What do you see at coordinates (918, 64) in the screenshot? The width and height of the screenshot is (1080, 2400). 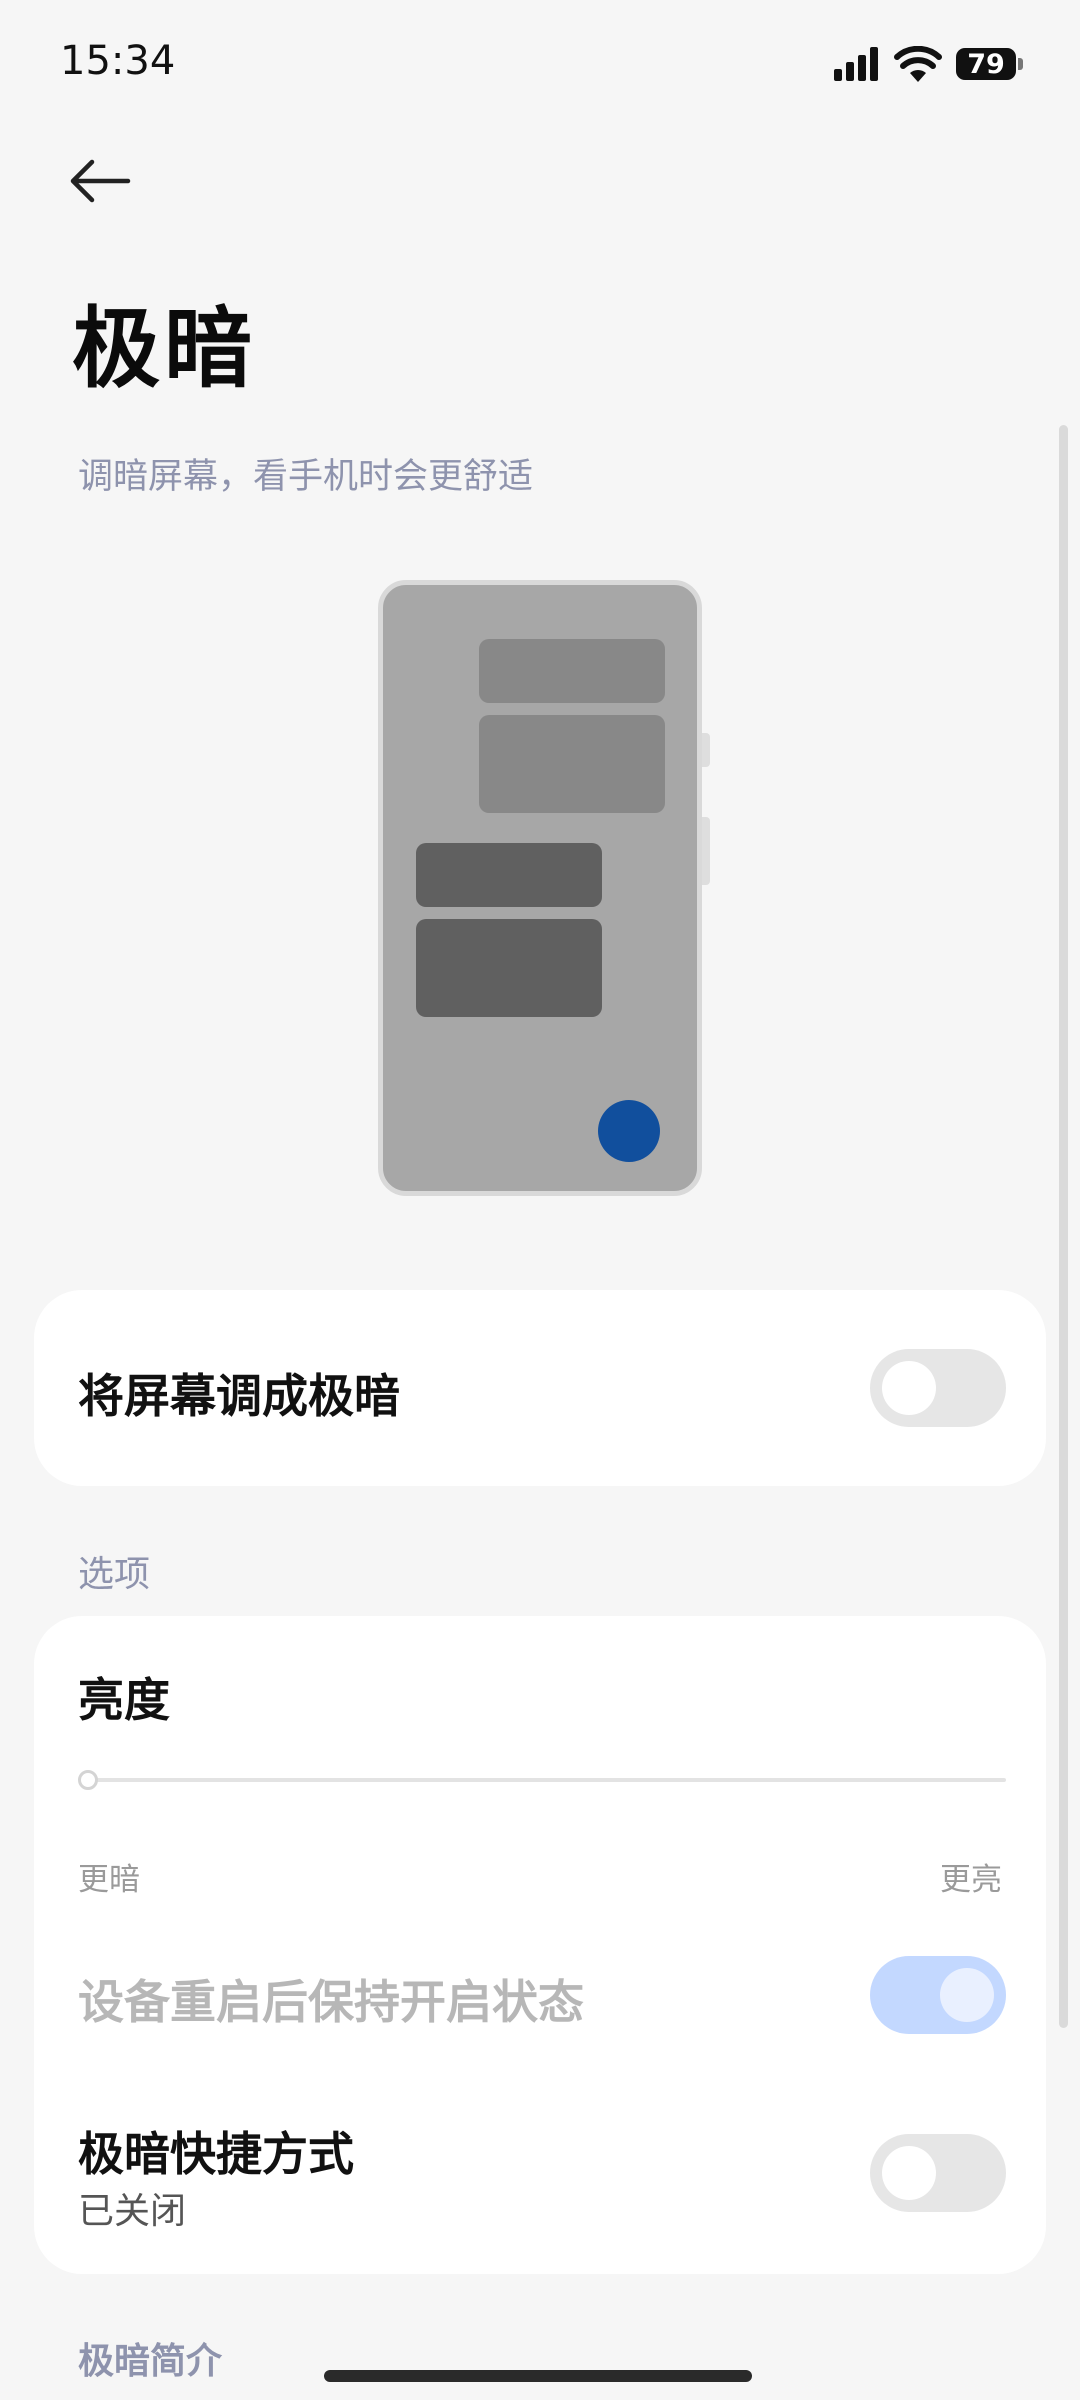 I see `wifi-icon` at bounding box center [918, 64].